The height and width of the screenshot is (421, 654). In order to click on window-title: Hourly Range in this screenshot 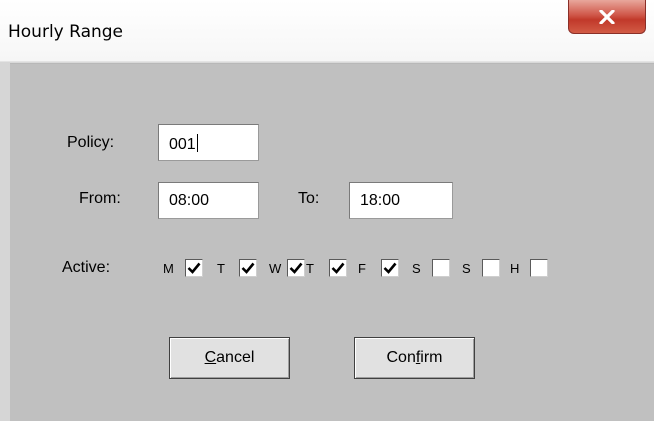, I will do `click(66, 32)`.